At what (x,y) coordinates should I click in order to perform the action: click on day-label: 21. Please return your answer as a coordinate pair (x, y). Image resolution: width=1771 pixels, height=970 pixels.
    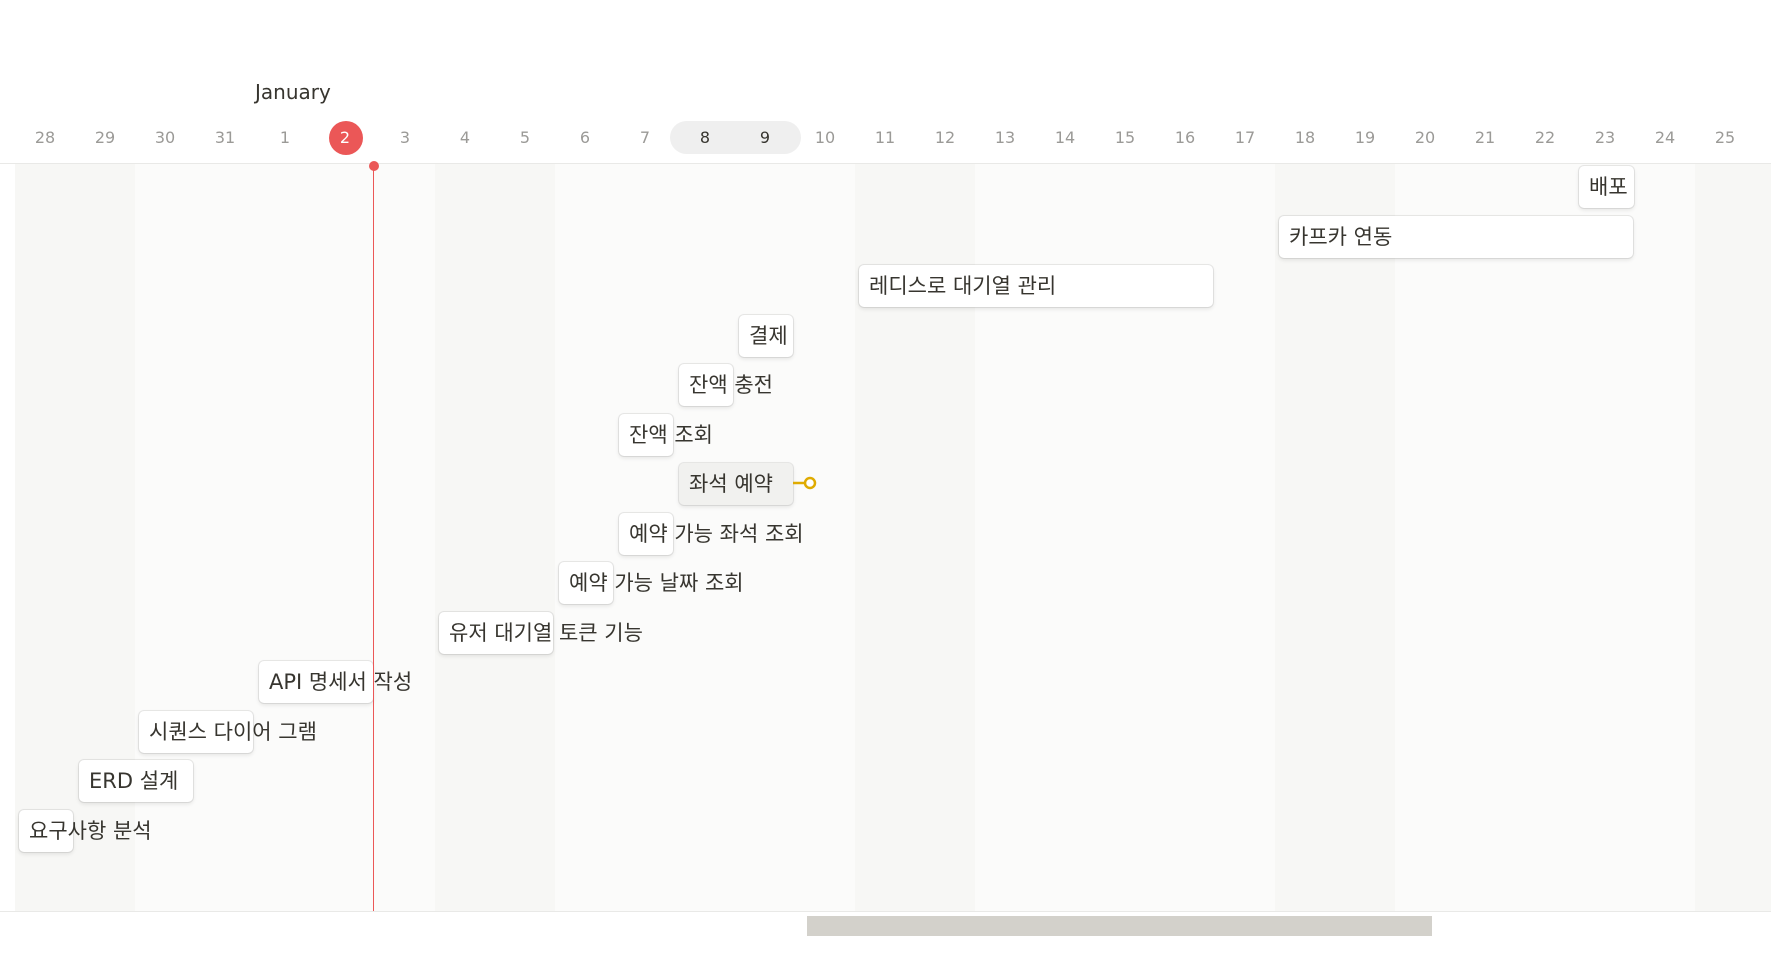
    Looking at the image, I should click on (1485, 138).